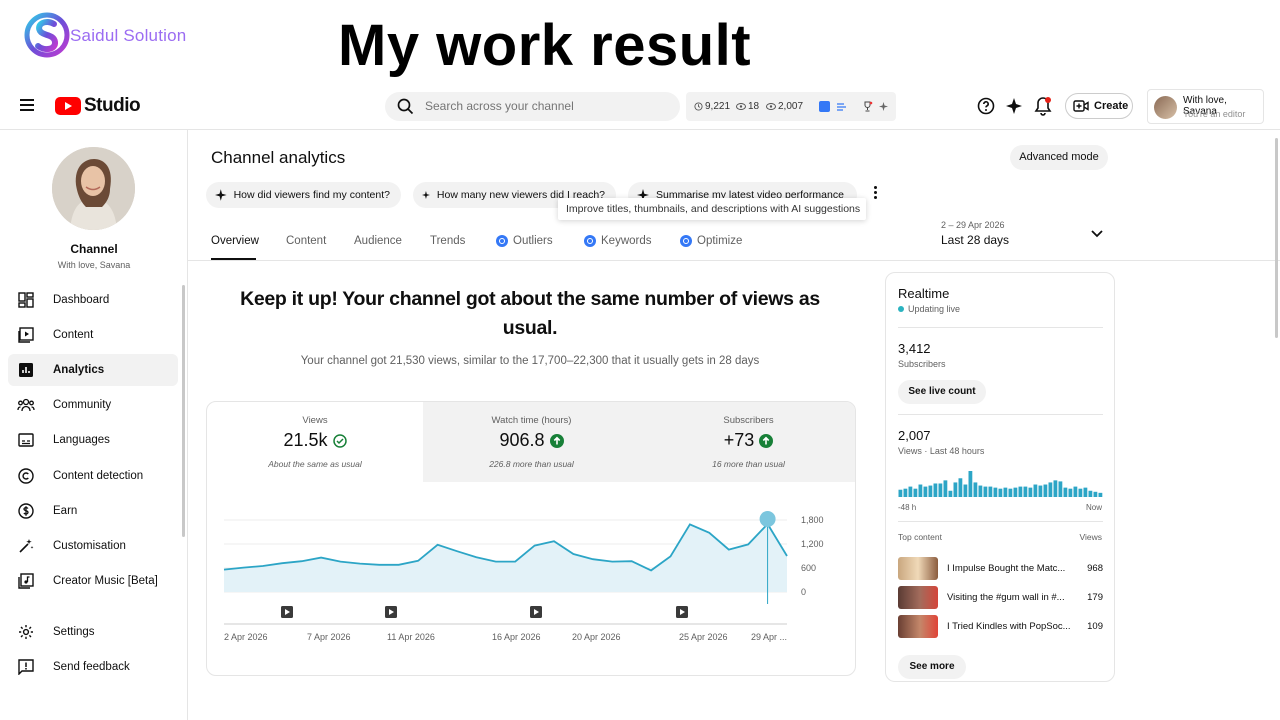 This screenshot has height=720, width=1280. I want to click on date-range-picker: 2 – 29 Apr 2026 Last 28 days, so click(975, 233).